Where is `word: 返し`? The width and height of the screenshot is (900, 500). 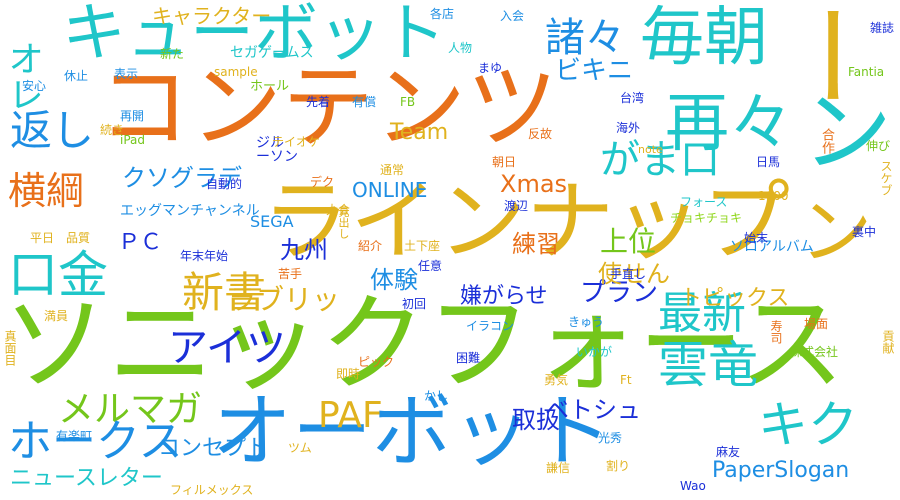
word: 返し is located at coordinates (52, 130).